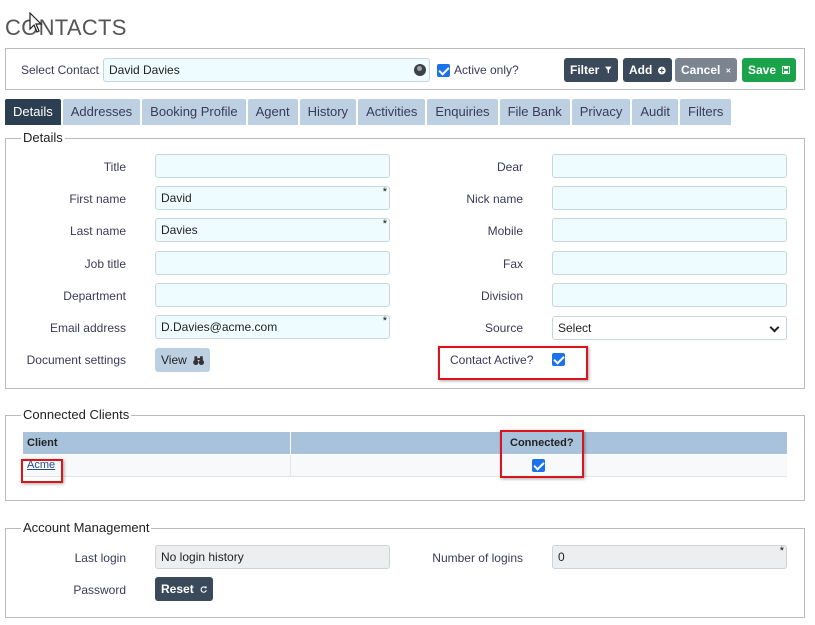 This screenshot has width=815, height=625. Describe the element at coordinates (405, 466) in the screenshot. I see `table-row: Acme` at that location.